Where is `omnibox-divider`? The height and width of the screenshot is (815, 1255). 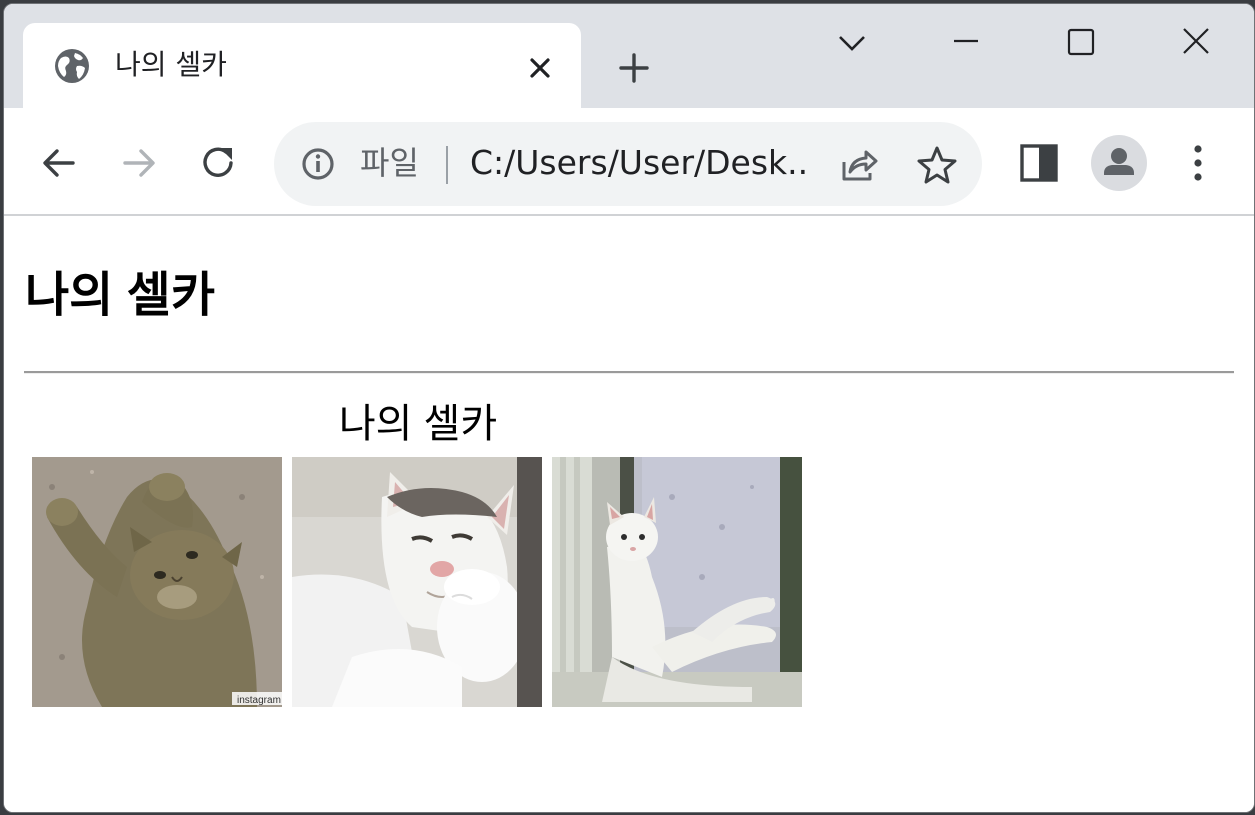 omnibox-divider is located at coordinates (447, 165).